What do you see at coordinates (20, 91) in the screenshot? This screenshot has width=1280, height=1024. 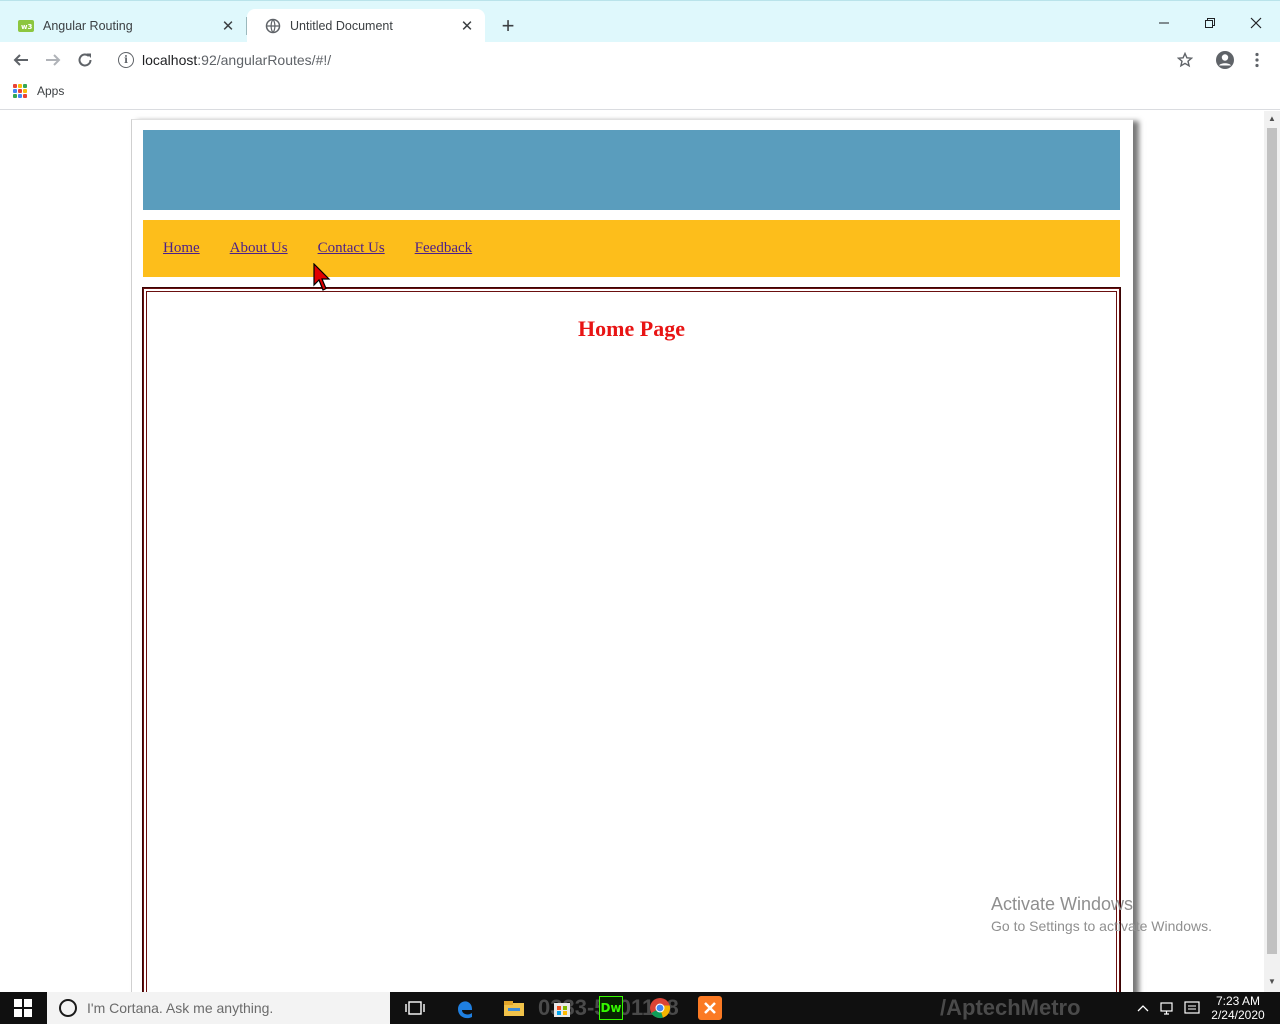 I see `apps-grid-icon` at bounding box center [20, 91].